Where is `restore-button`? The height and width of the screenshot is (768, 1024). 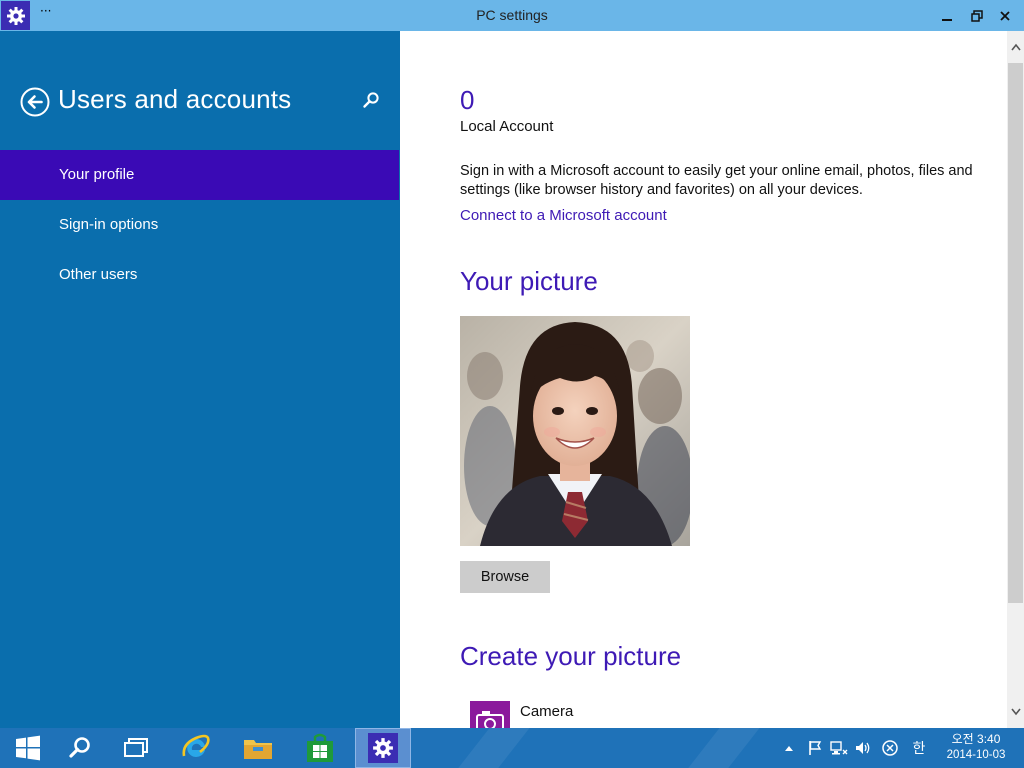
restore-button is located at coordinates (977, 16).